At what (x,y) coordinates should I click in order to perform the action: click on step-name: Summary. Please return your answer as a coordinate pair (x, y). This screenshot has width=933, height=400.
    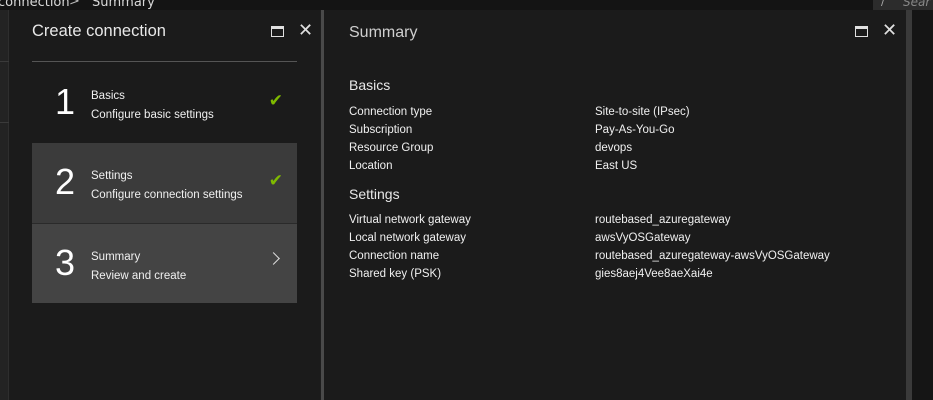
    Looking at the image, I should click on (116, 257).